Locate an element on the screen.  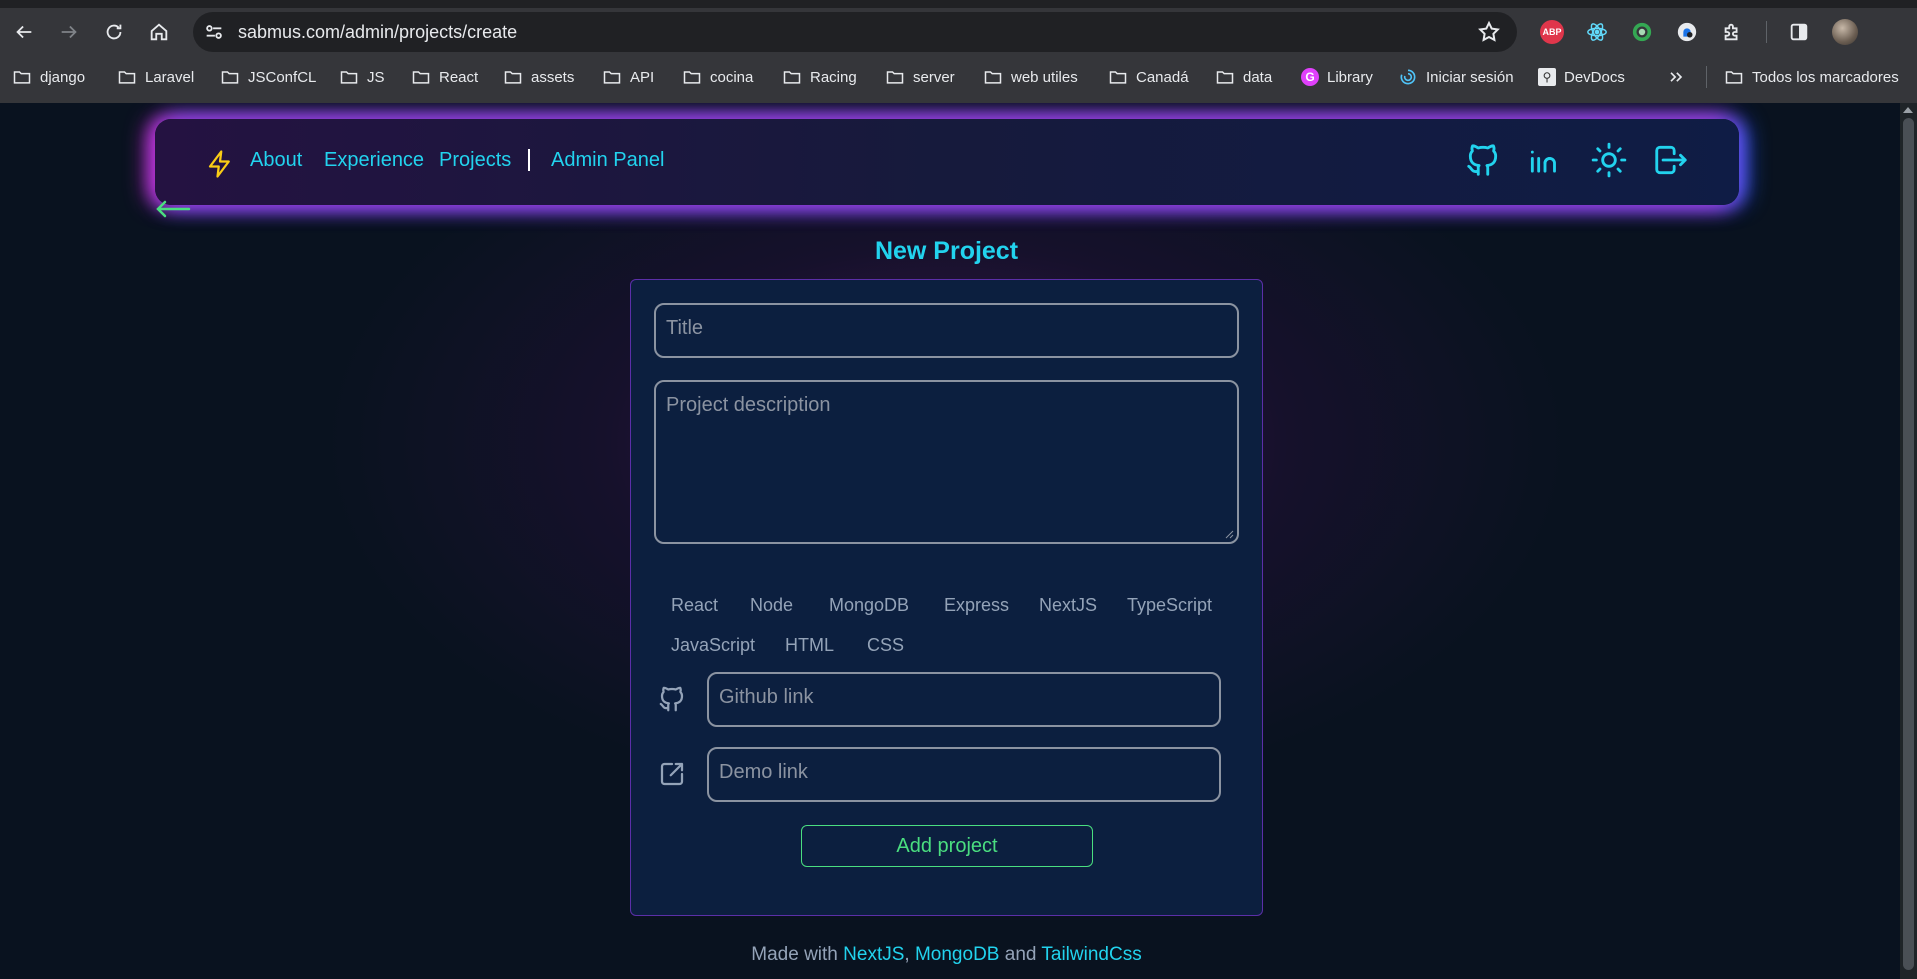
bookmark-devdocs: ⚲ DevDocs is located at coordinates (1581, 77).